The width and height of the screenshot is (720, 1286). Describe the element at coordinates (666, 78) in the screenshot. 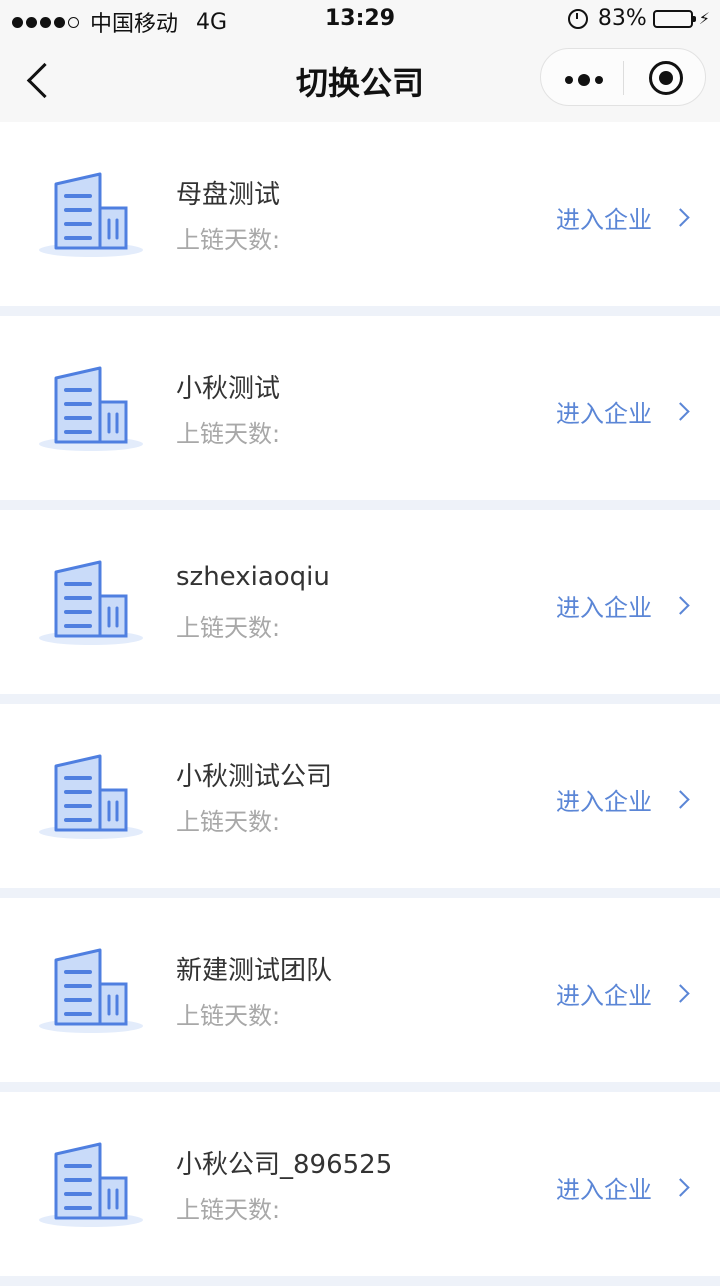

I see `close-icon` at that location.